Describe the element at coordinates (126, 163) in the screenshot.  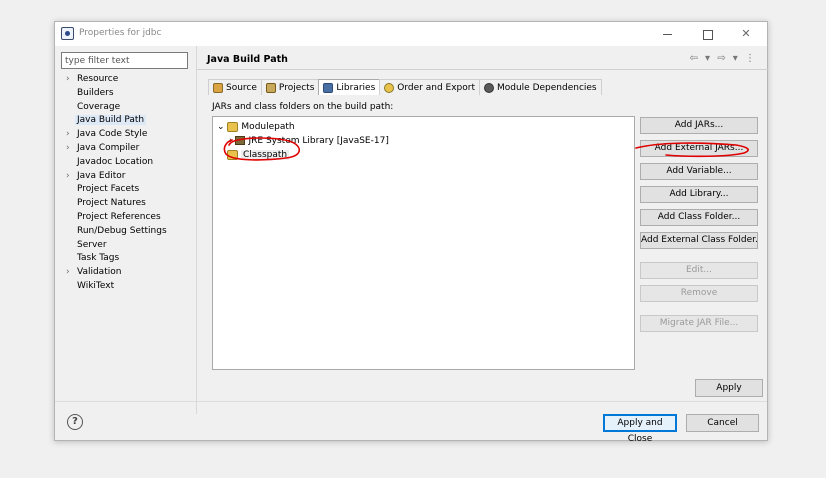
I see `sidebar-item-javadoc-location: Javadoc Location` at that location.